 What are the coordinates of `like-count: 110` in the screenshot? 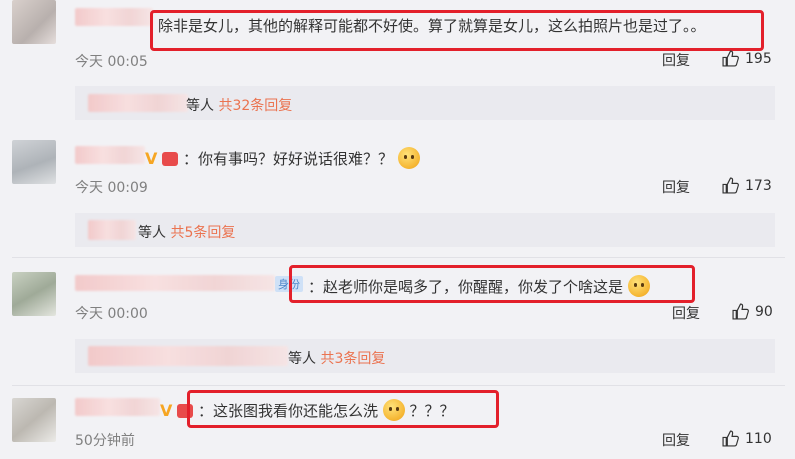 It's located at (758, 438).